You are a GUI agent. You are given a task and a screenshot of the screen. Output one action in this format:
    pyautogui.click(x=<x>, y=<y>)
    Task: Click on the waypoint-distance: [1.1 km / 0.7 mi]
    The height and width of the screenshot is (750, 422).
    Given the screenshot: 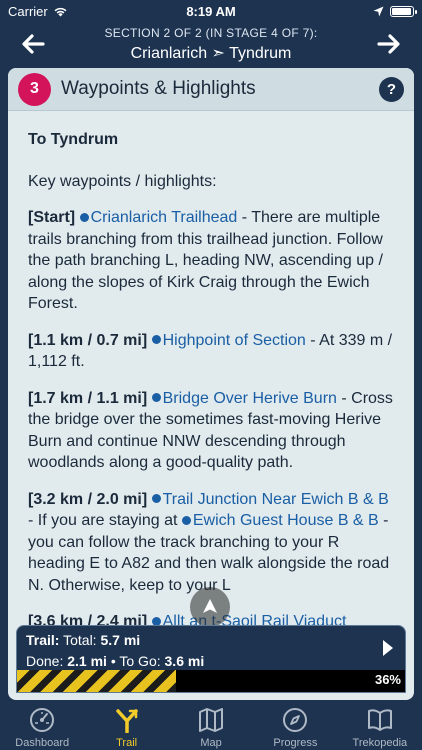 What is the action you would take?
    pyautogui.click(x=88, y=340)
    